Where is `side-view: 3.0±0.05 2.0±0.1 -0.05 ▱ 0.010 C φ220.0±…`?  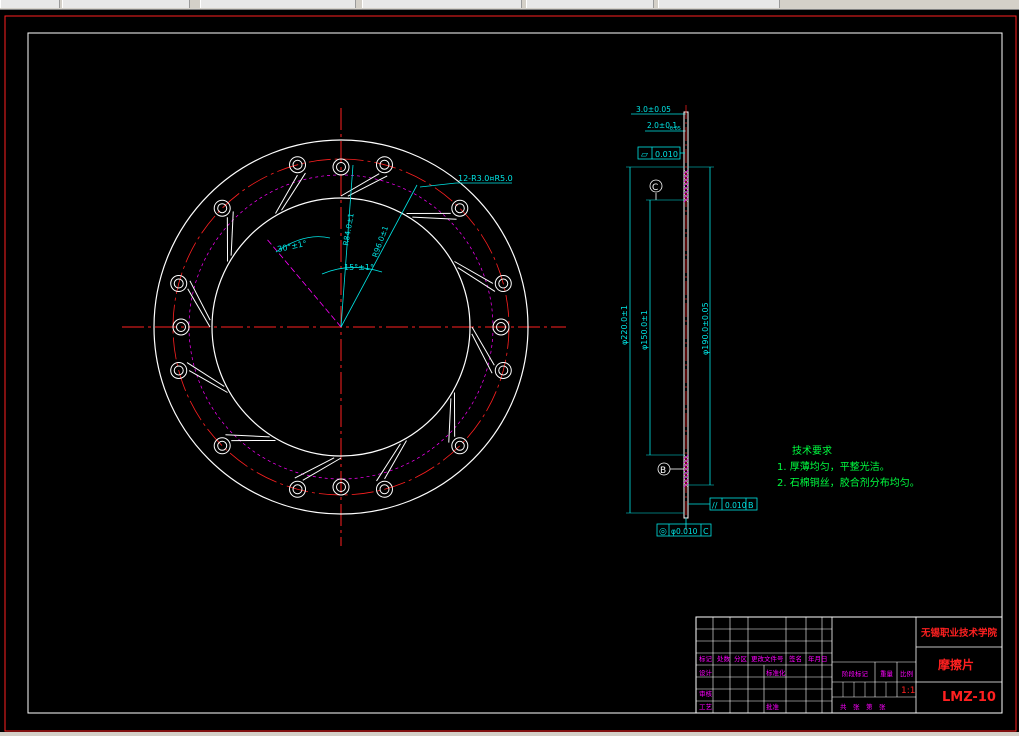
side-view: 3.0±0.05 2.0±0.1 -0.05 ▱ 0.010 C φ220.0±… is located at coordinates (689, 321).